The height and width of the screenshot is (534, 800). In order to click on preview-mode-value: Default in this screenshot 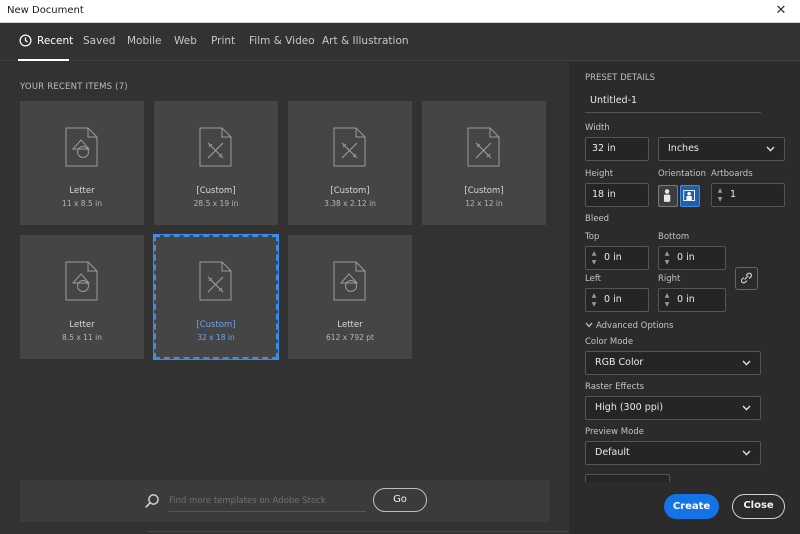, I will do `click(612, 452)`.